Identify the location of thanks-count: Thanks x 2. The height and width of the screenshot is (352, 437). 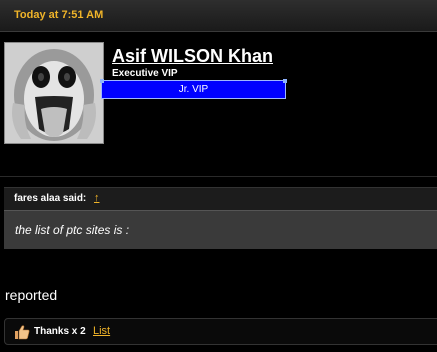
(60, 331).